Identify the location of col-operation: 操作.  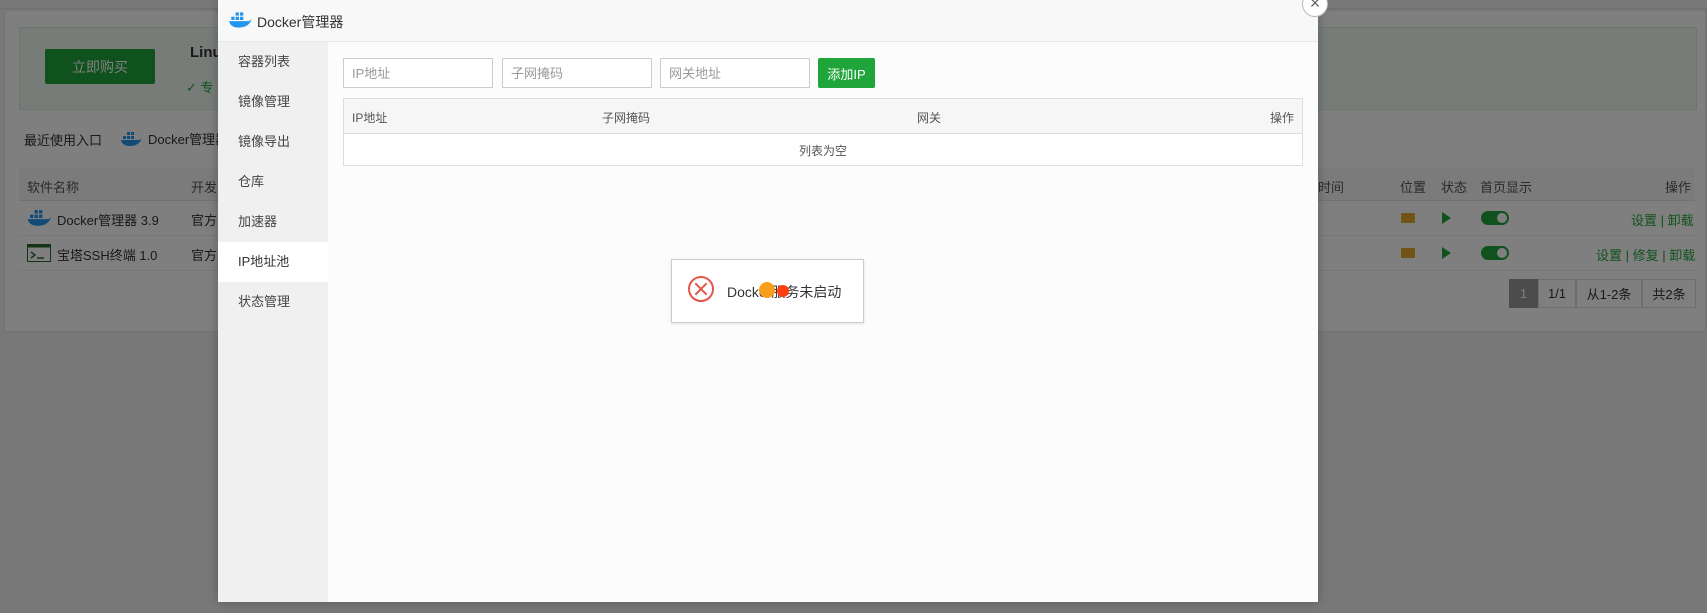
(1282, 118).